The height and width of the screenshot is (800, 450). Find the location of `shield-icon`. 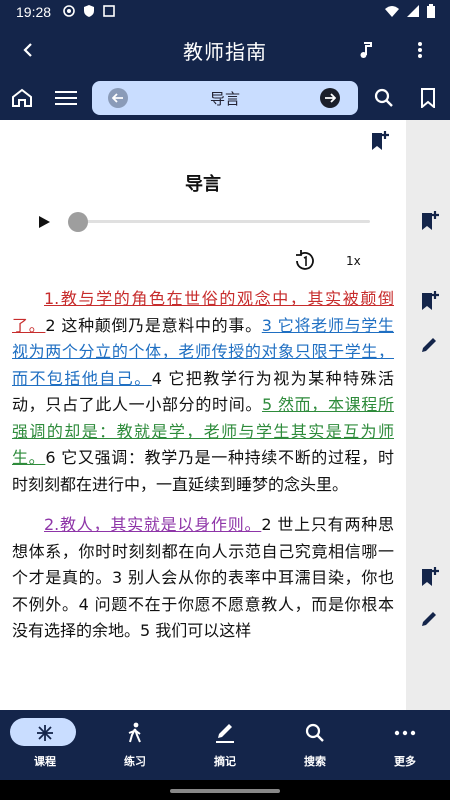

shield-icon is located at coordinates (89, 11).